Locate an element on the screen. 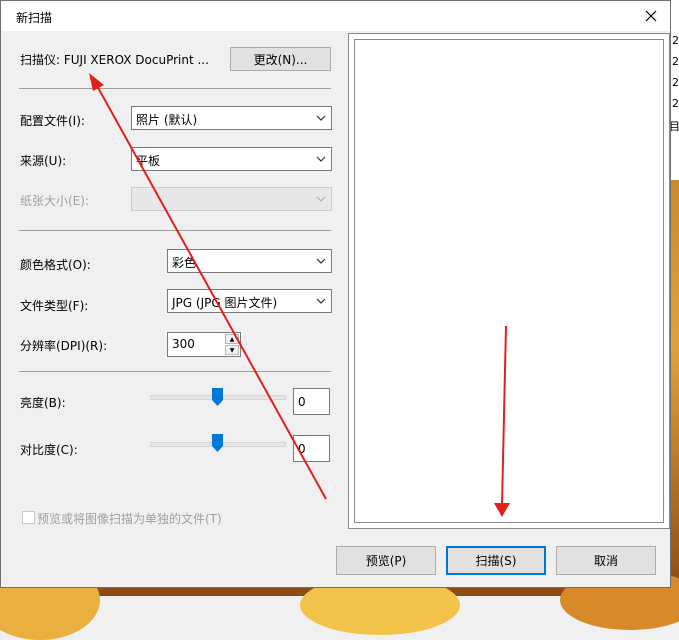 Image resolution: width=679 pixels, height=640 pixels. file-type-value: JPG (JPG 图片文件) is located at coordinates (225, 303).